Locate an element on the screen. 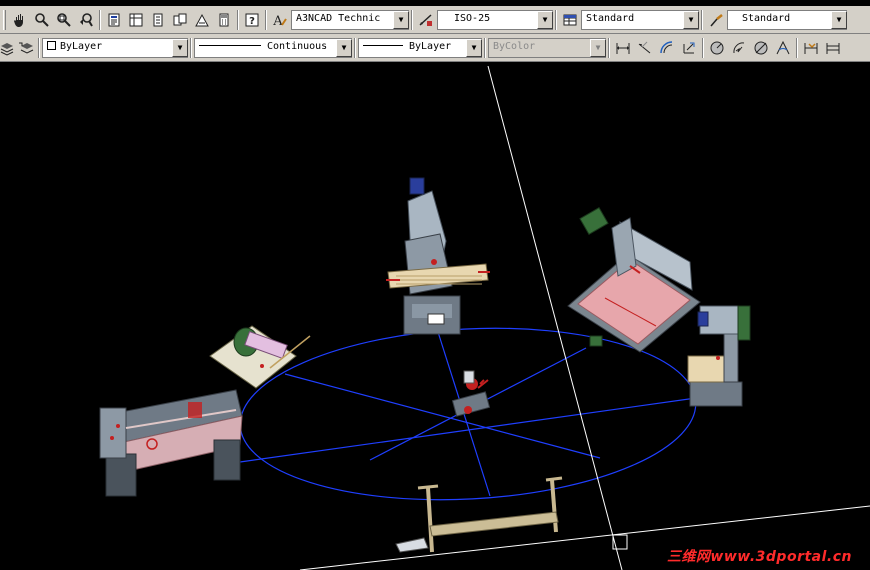 This screenshot has width=870, height=570. tool-palettes-icon is located at coordinates (158, 20).